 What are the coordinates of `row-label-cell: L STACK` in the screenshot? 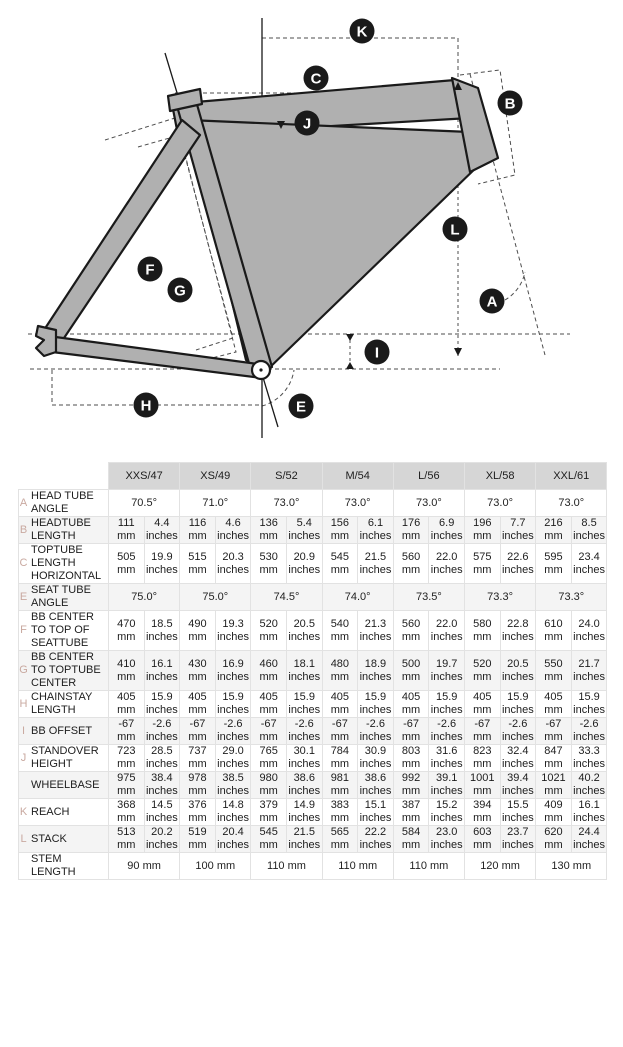 It's located at (63, 839).